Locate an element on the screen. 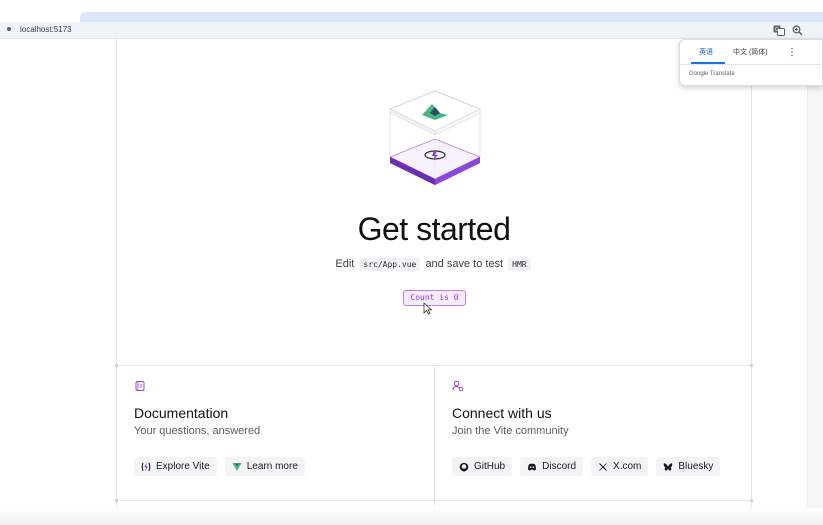  hero-logo-stack-icon is located at coordinates (435, 137).